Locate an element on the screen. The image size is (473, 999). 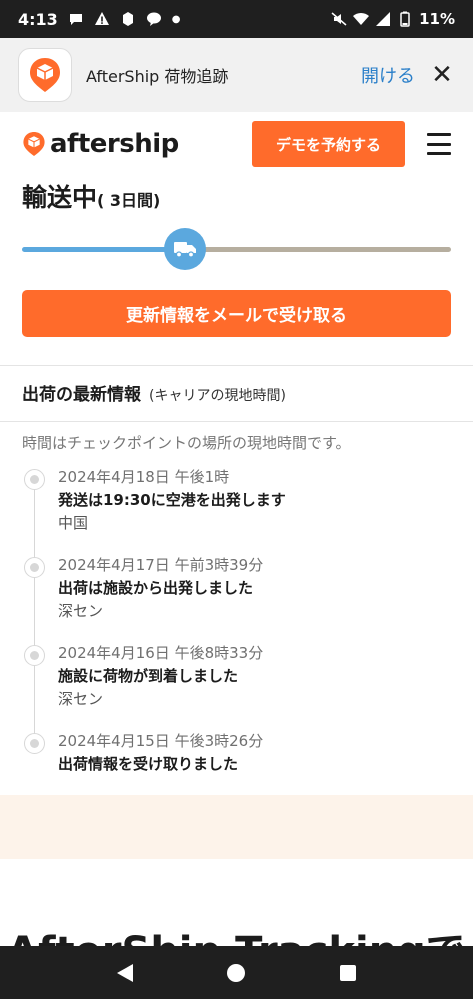
aftership-app-icon is located at coordinates (45, 75).